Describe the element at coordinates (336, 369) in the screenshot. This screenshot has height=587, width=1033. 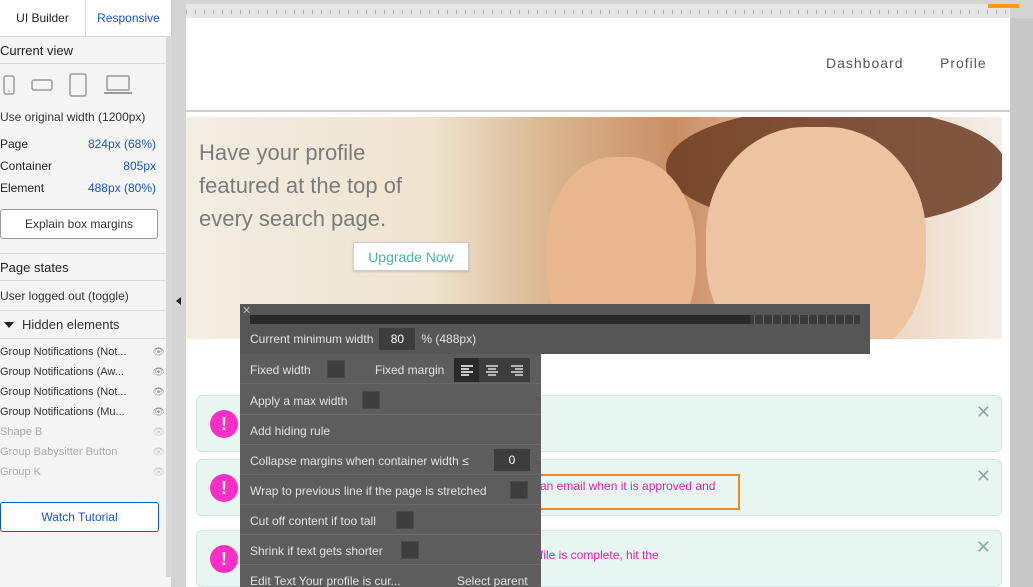
I see `fixed-width-checkbox` at that location.